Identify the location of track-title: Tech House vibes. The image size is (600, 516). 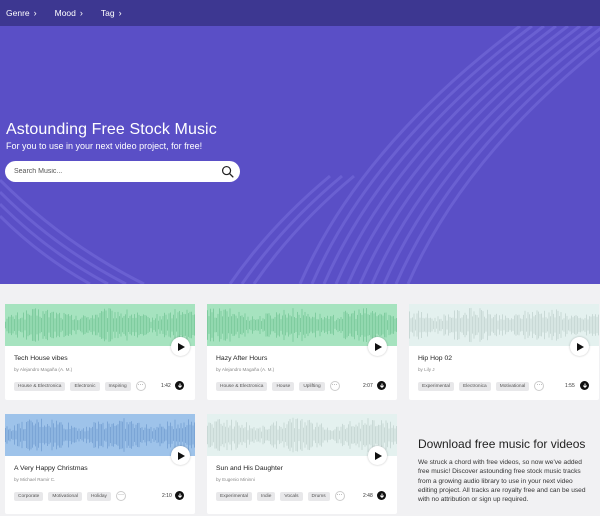
(41, 358).